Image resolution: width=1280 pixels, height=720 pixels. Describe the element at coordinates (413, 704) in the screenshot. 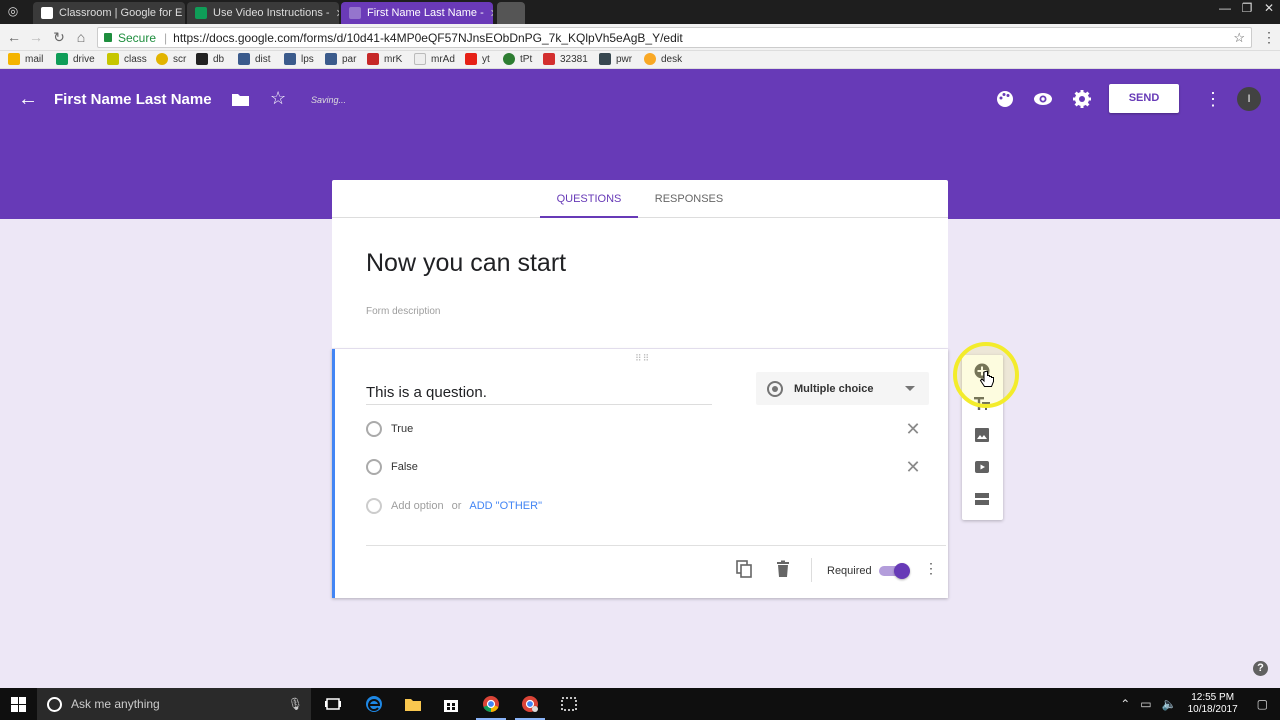

I see `file-explorer-icon` at that location.